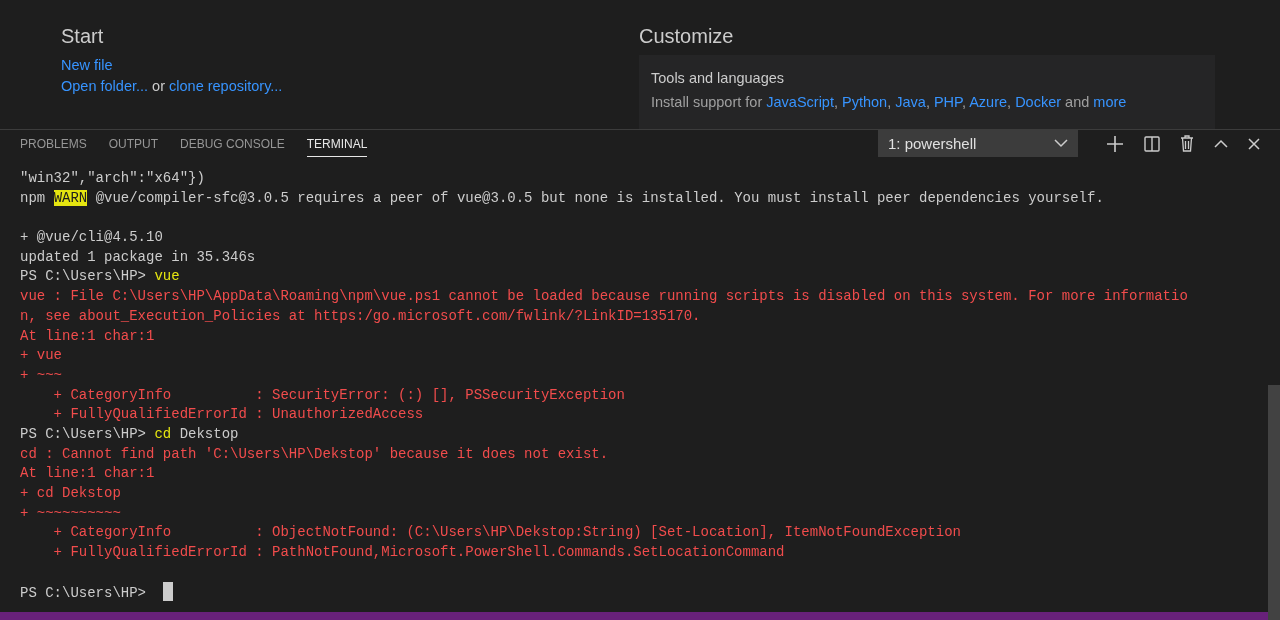 Image resolution: width=1280 pixels, height=620 pixels. What do you see at coordinates (1152, 143) in the screenshot?
I see `split-icon` at bounding box center [1152, 143].